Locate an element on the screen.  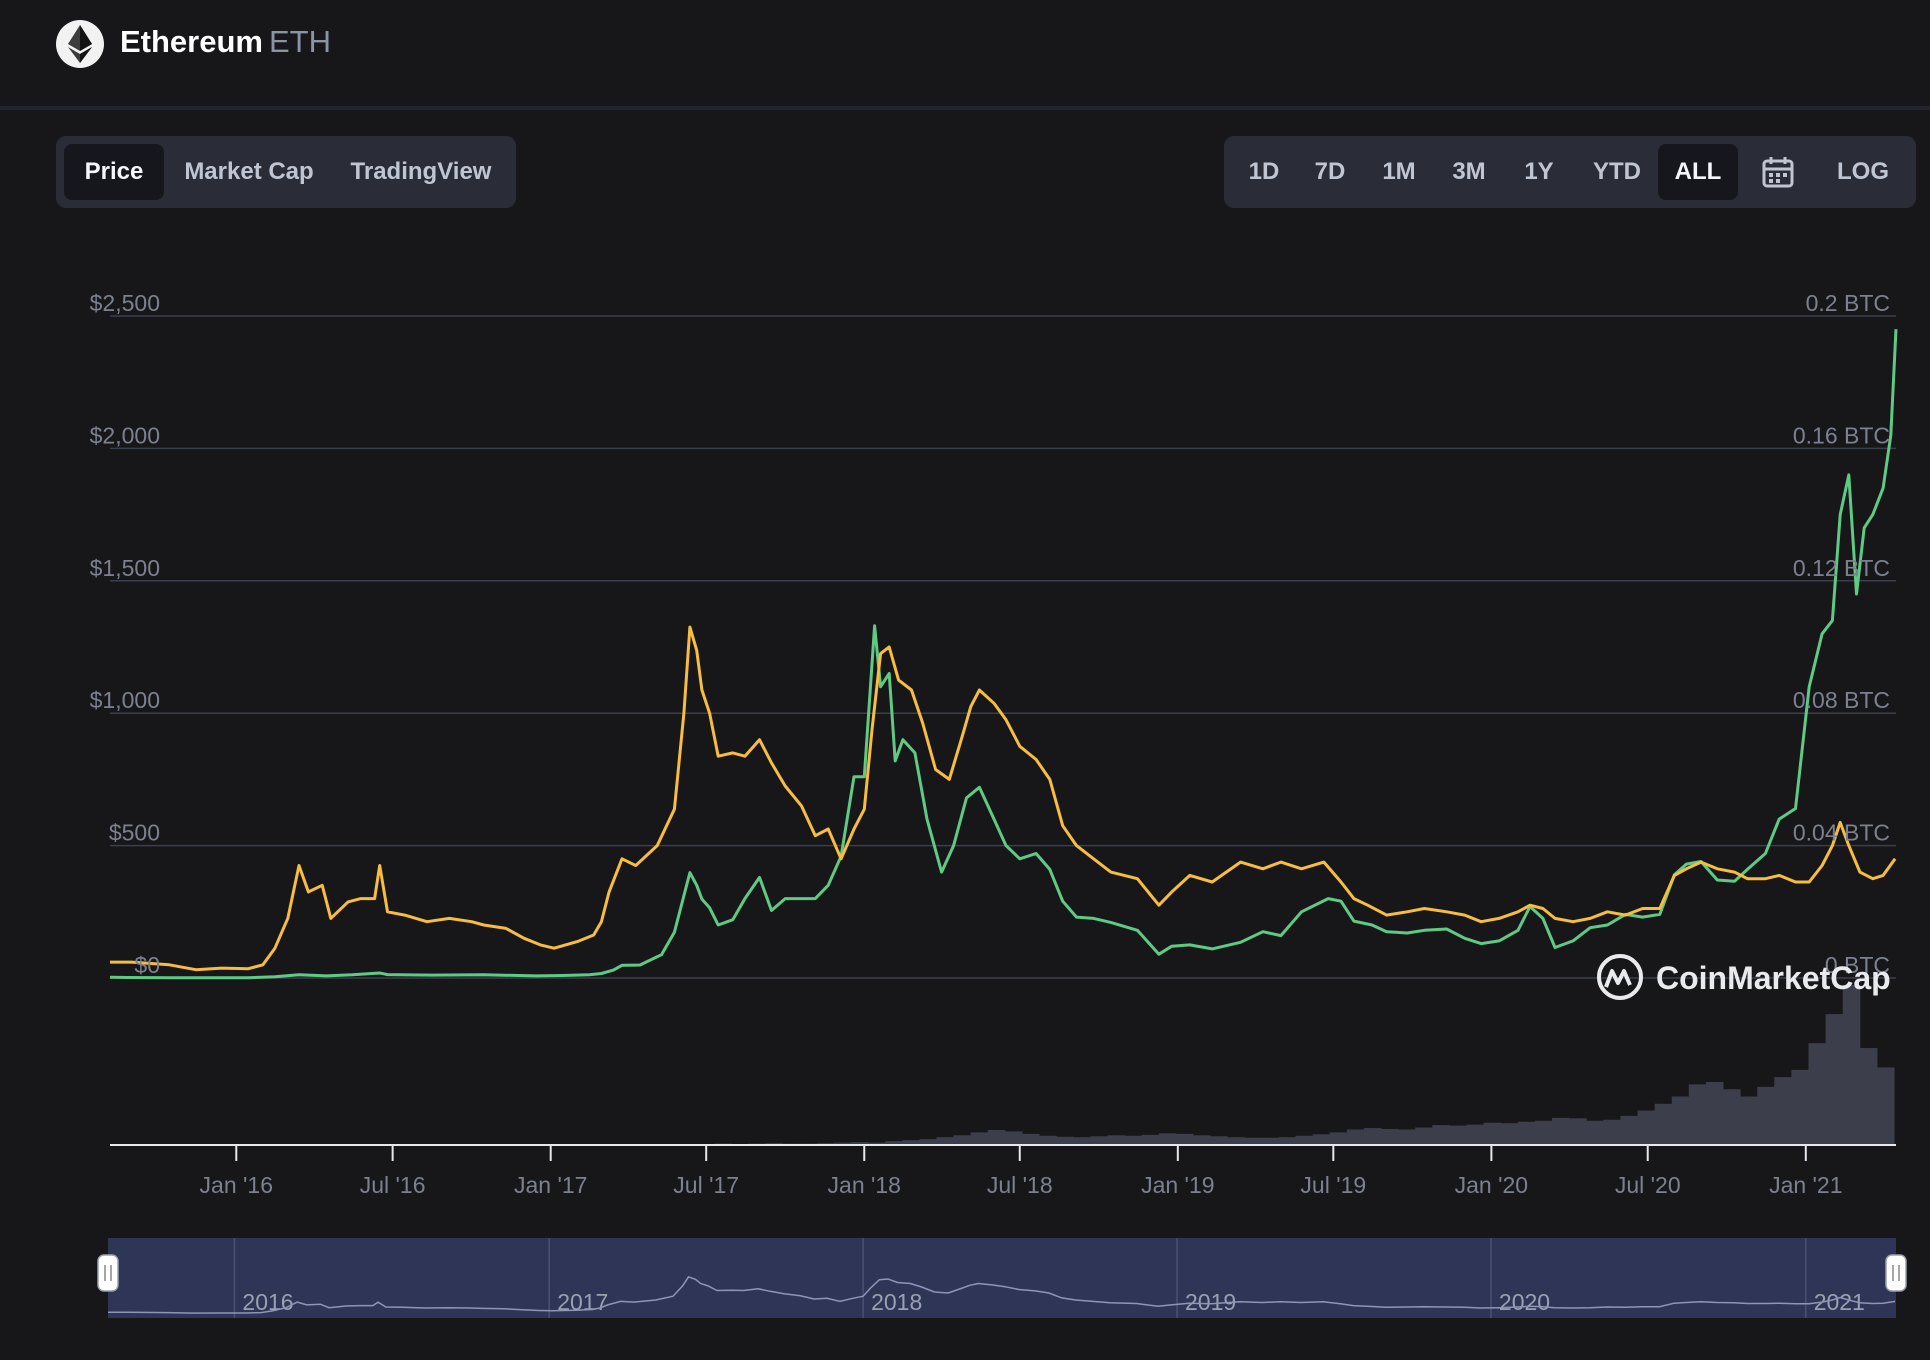
navigator-year-label: 2018 is located at coordinates (896, 1302).